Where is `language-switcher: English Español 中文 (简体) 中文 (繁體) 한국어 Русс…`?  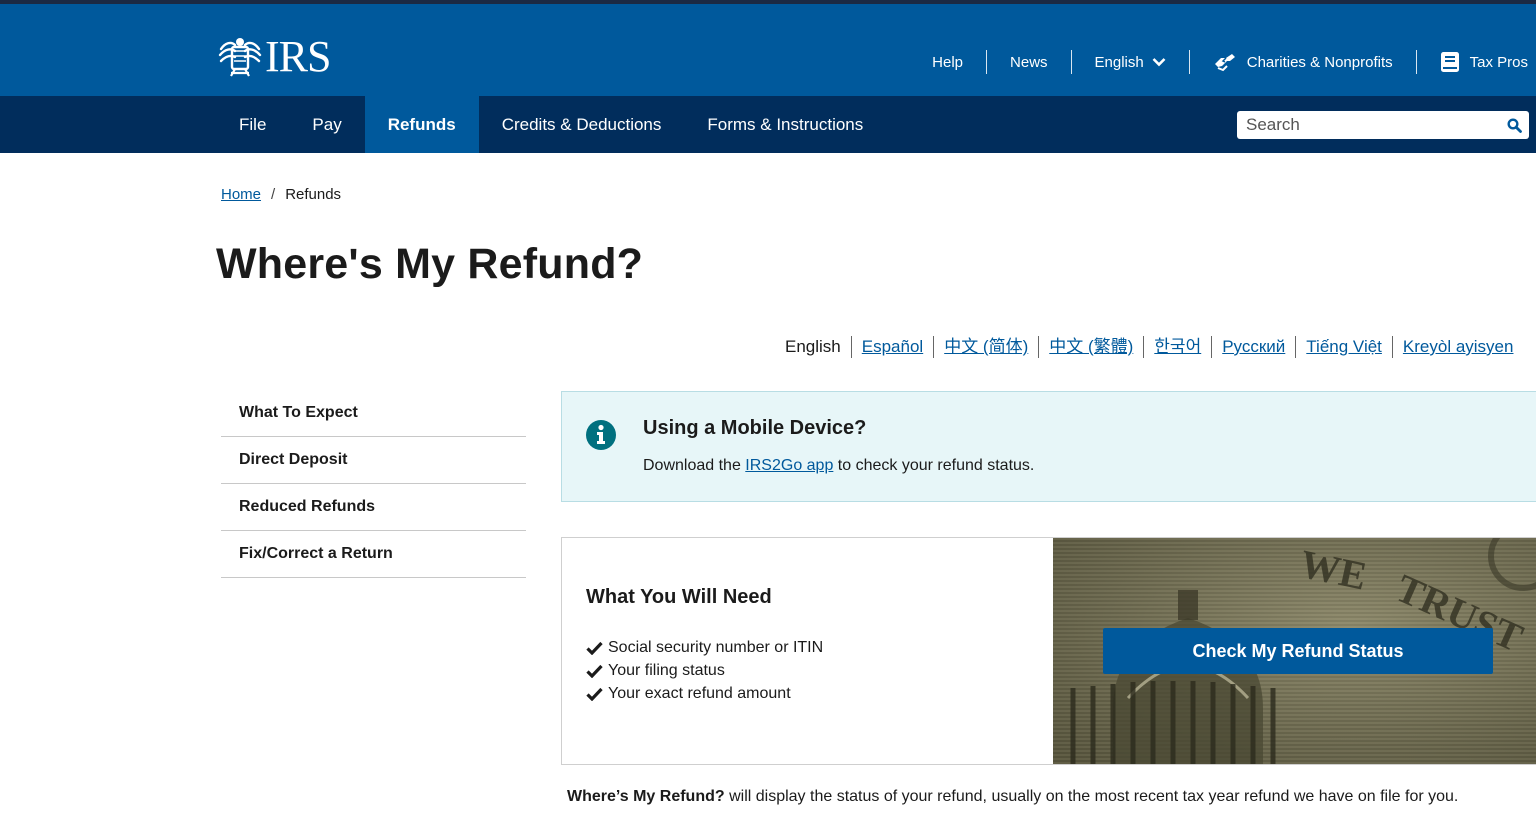 language-switcher: English Español 中文 (简体) 中文 (繁體) 한국어 Русс… is located at coordinates (1154, 347).